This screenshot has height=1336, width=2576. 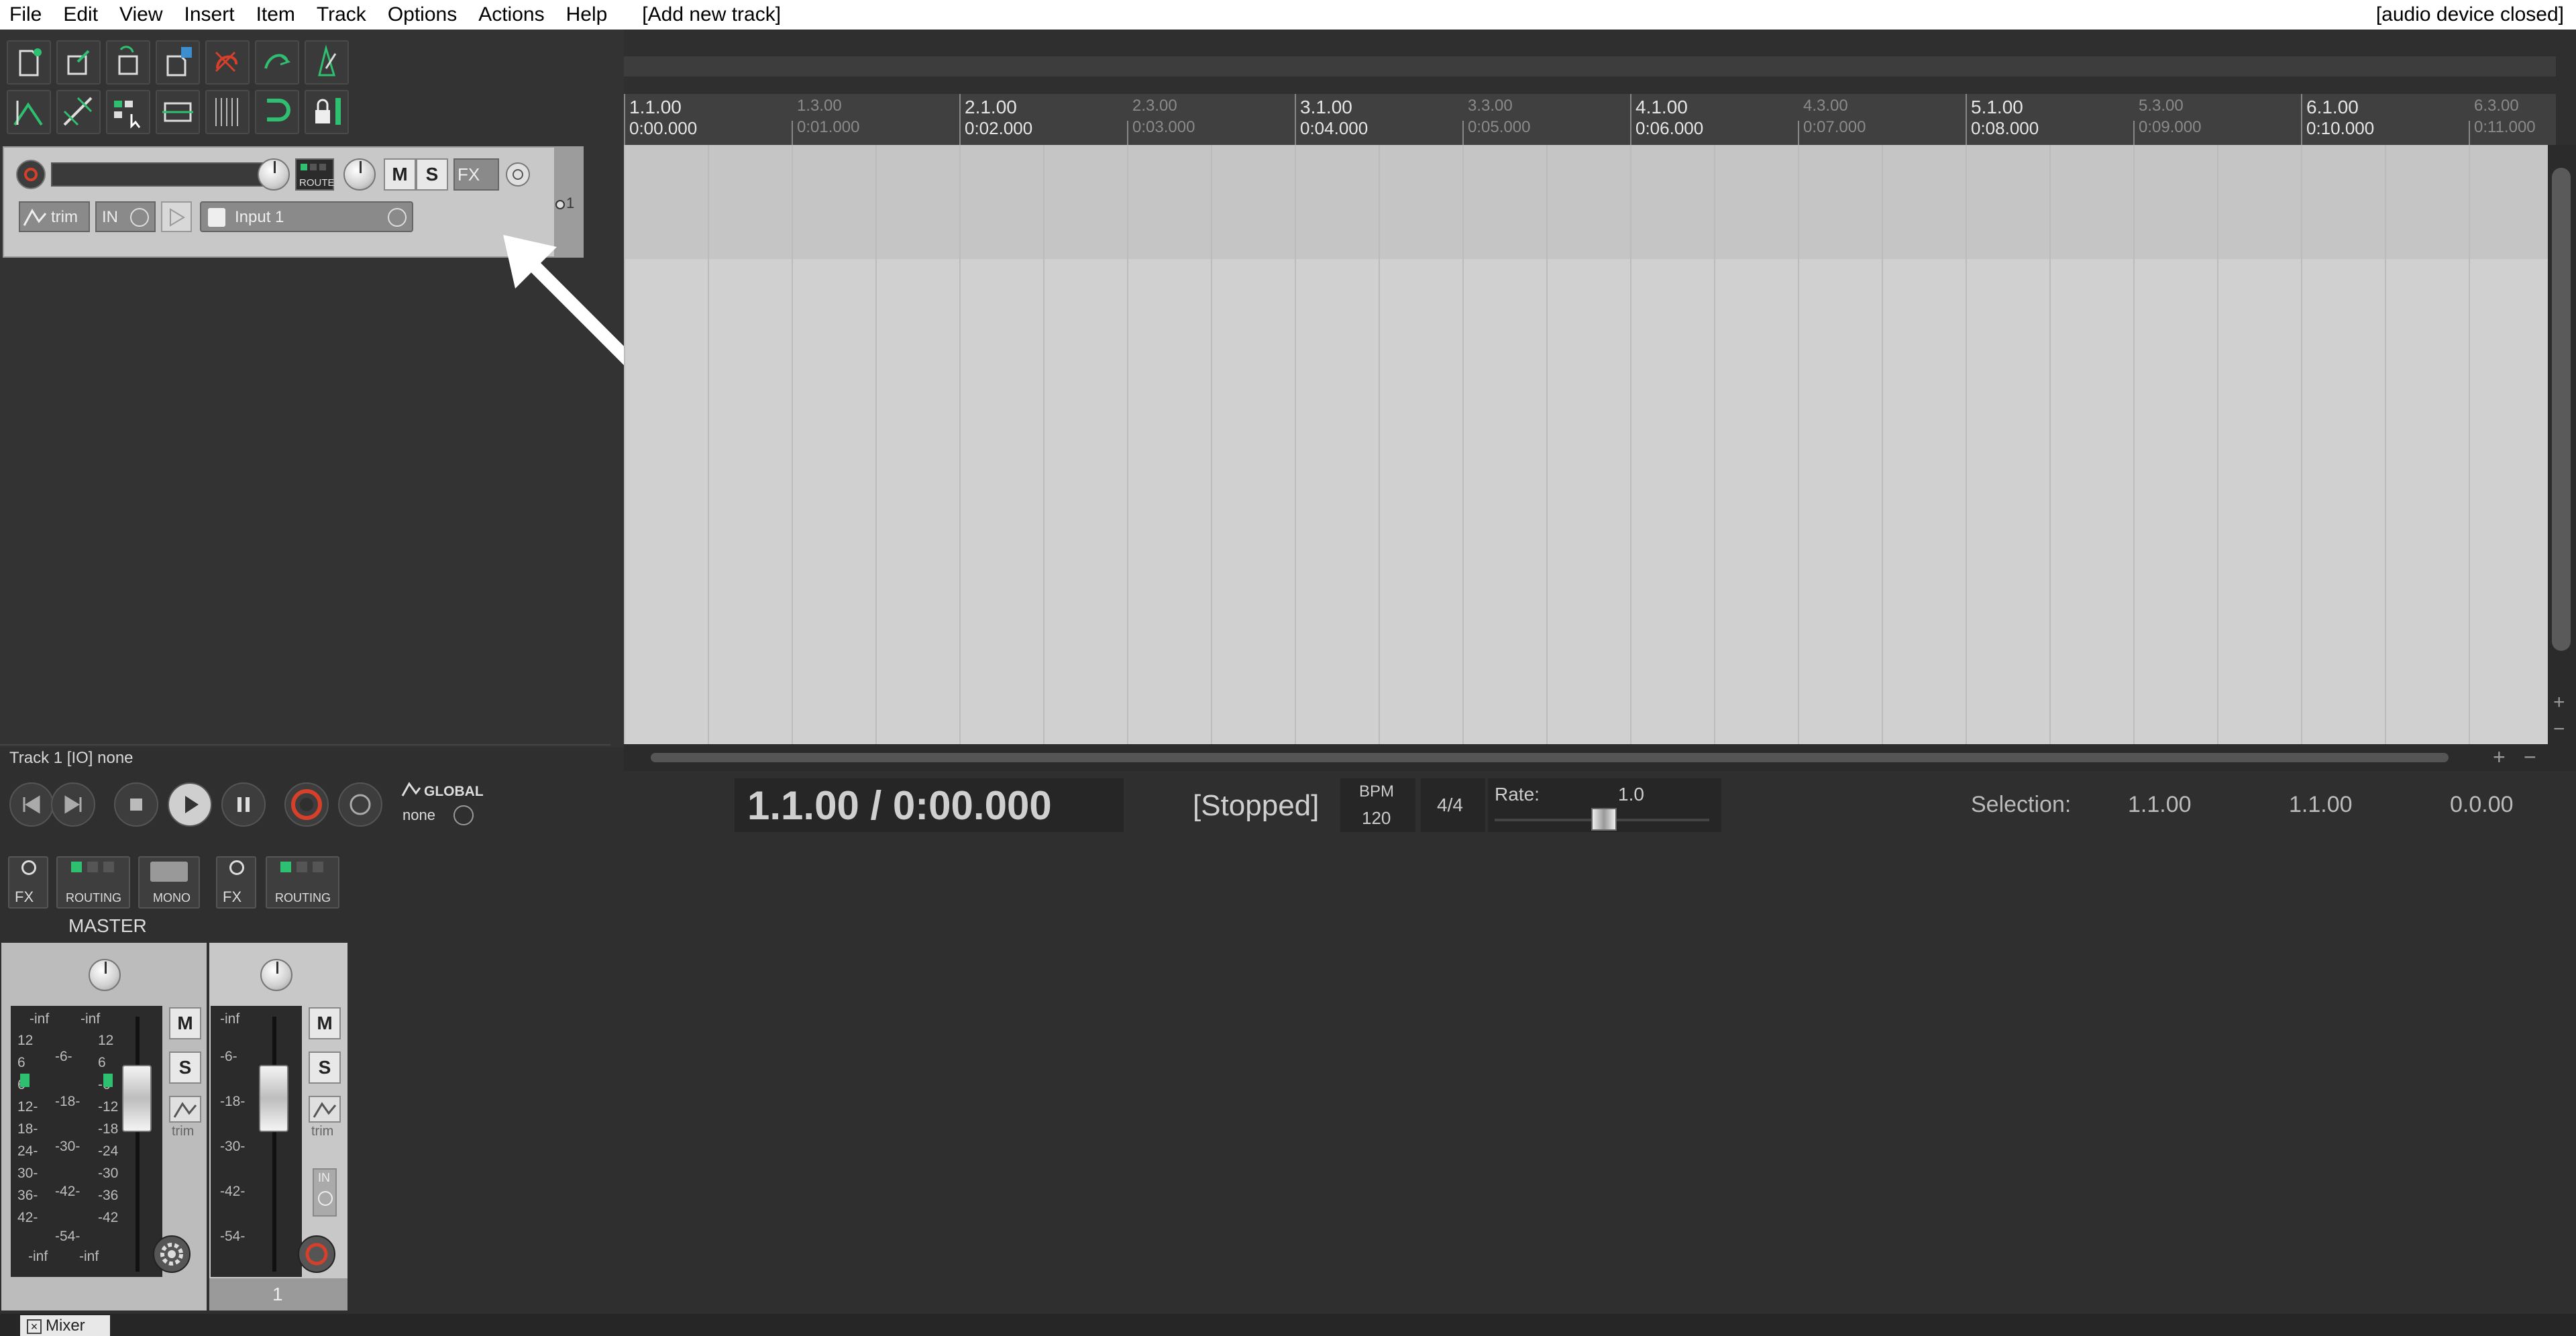 I want to click on master-meter-left-level, so click(x=25, y=1080).